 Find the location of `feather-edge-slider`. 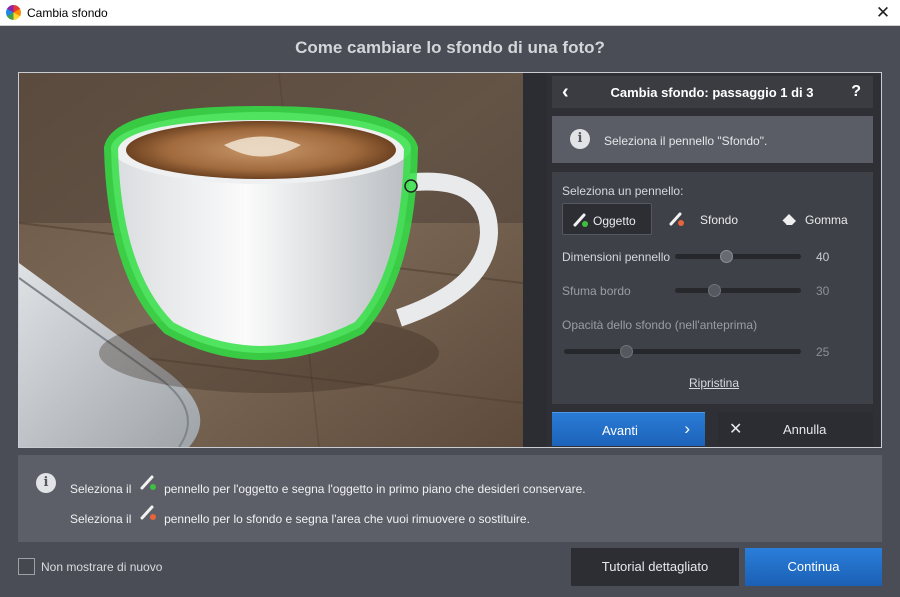

feather-edge-slider is located at coordinates (738, 290).